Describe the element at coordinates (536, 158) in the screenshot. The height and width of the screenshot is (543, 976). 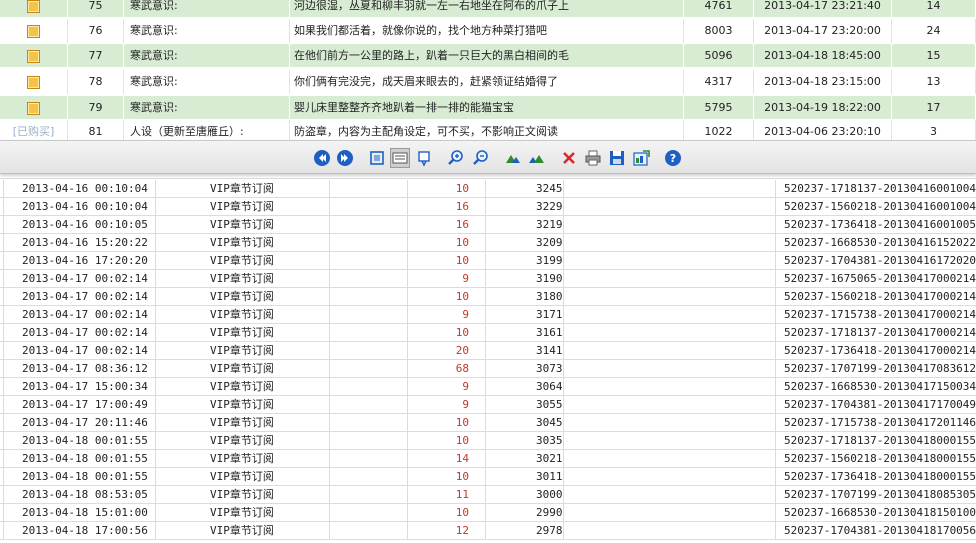
I see `sort-descending-button` at that location.